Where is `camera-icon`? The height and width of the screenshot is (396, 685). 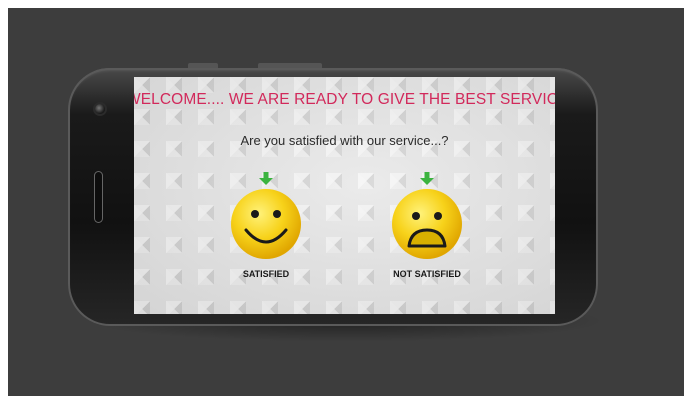 camera-icon is located at coordinates (100, 109).